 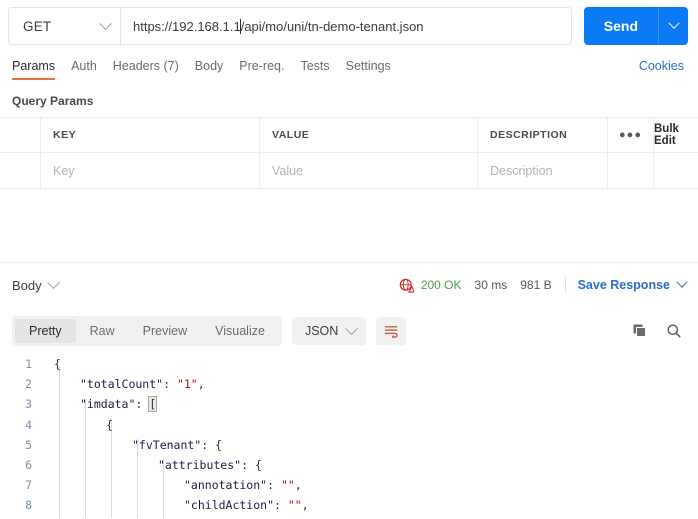 I want to click on line-number: 8, so click(x=28, y=505).